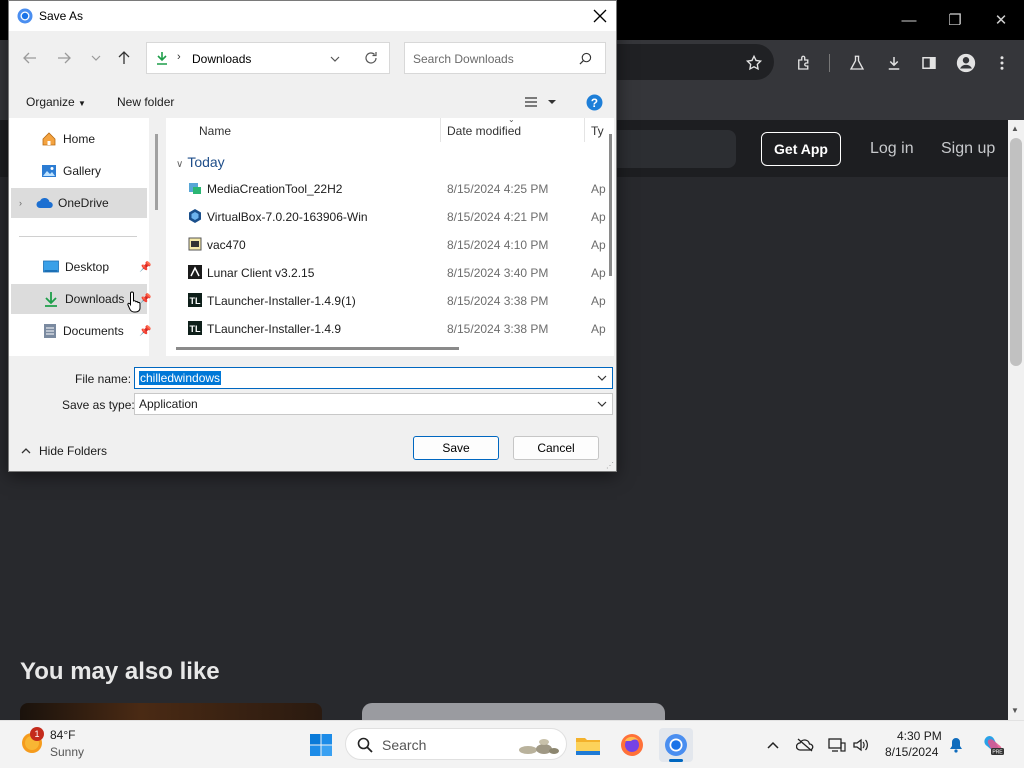 The image size is (1024, 768). I want to click on sidebar-icon, so click(929, 63).